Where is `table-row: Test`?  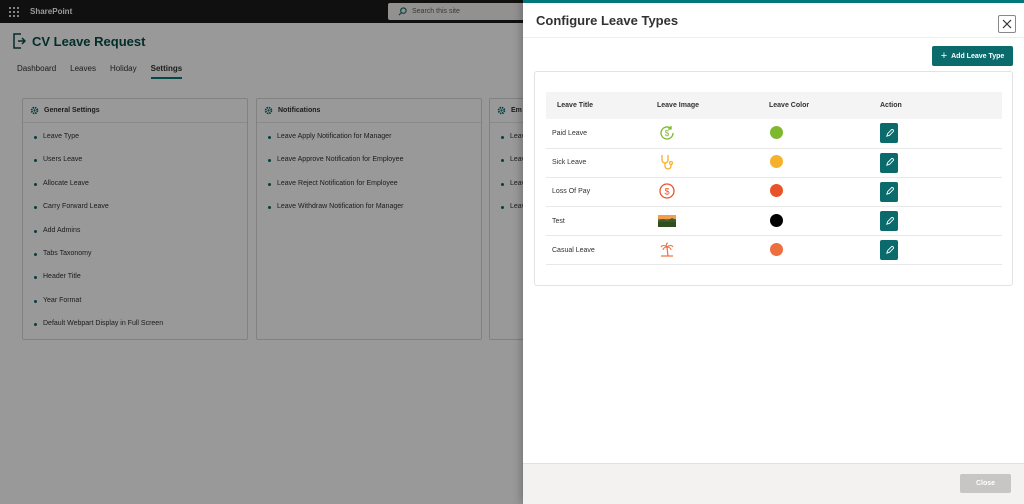 table-row: Test is located at coordinates (774, 221).